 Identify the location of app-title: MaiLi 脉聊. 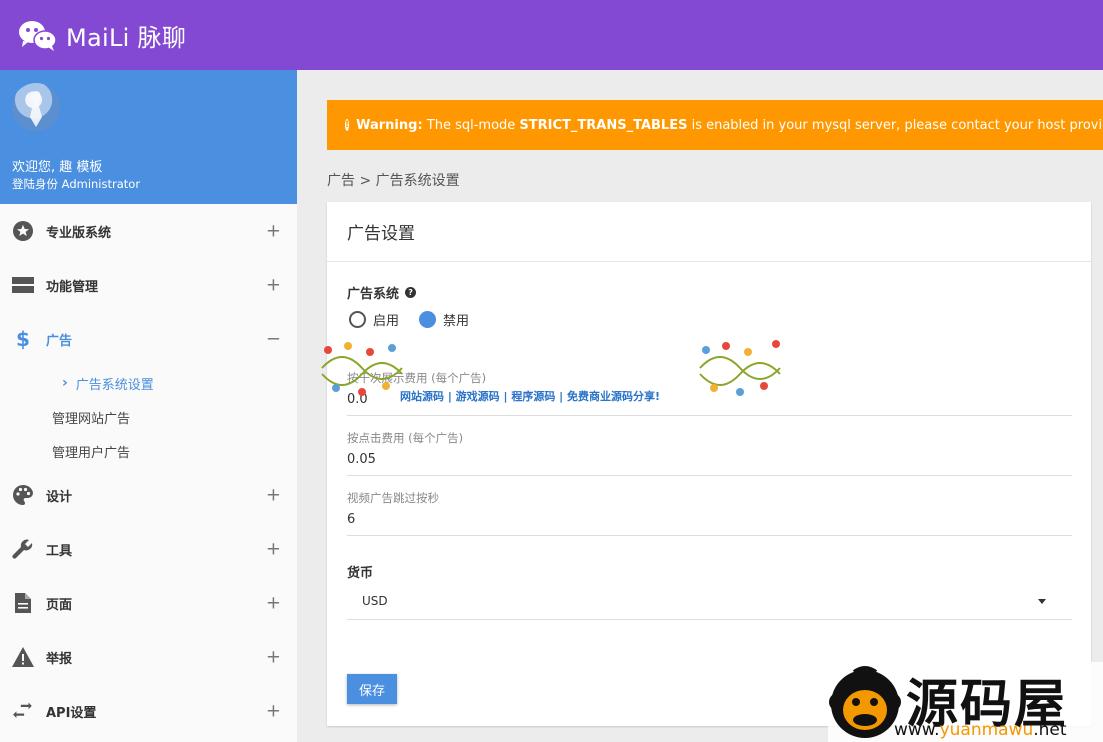
(126, 35).